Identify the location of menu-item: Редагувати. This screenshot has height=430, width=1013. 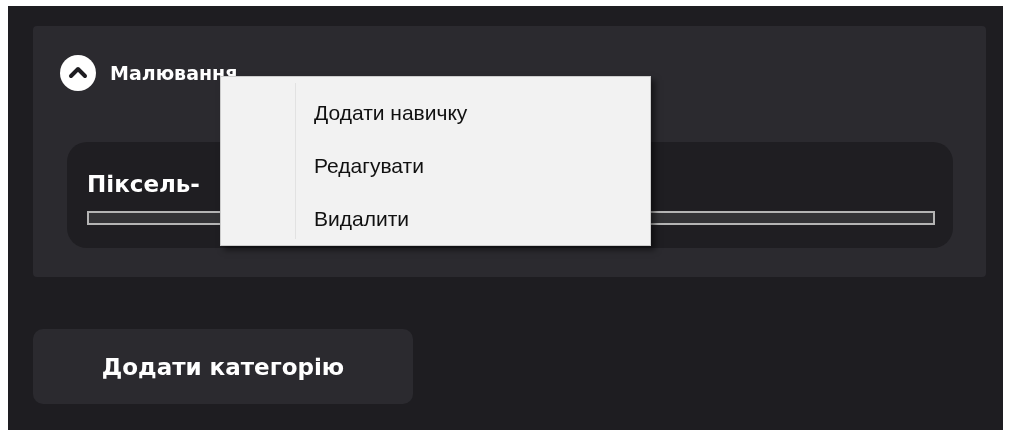
(391, 172).